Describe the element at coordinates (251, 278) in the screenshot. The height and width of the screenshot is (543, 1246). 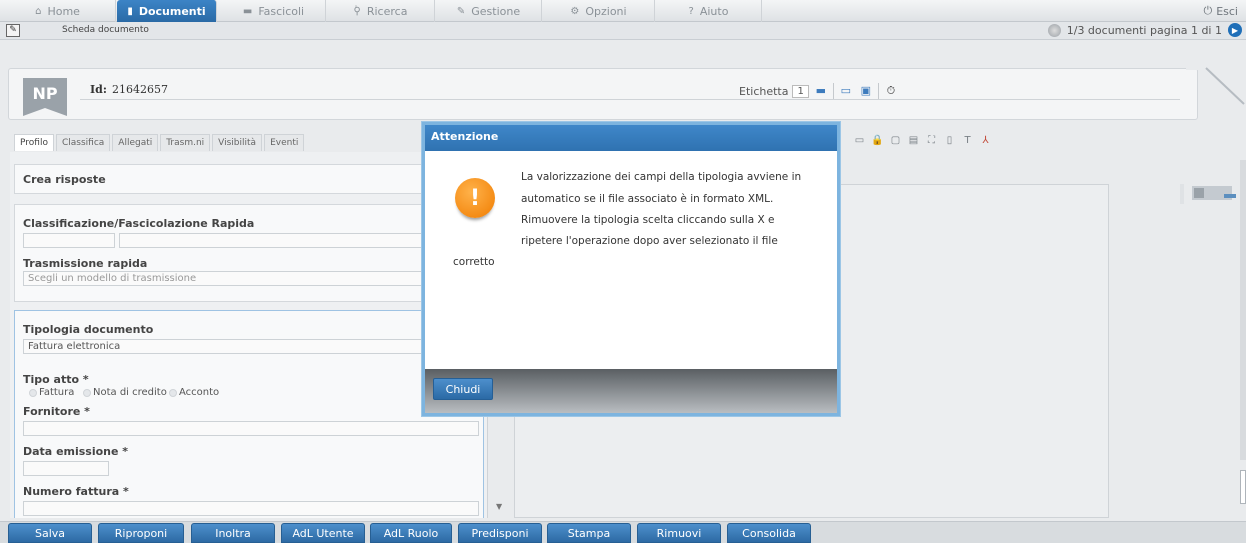
I see `trasmissione-select: Scegli un modello di trasmissione` at that location.